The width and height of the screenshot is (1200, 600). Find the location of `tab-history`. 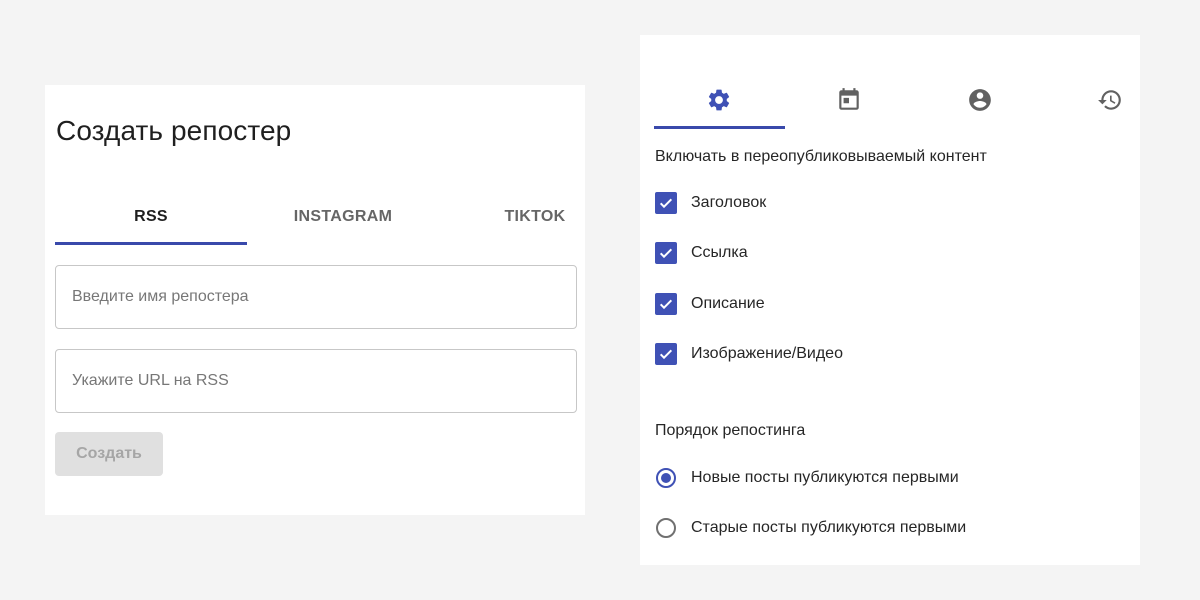

tab-history is located at coordinates (1110, 102).